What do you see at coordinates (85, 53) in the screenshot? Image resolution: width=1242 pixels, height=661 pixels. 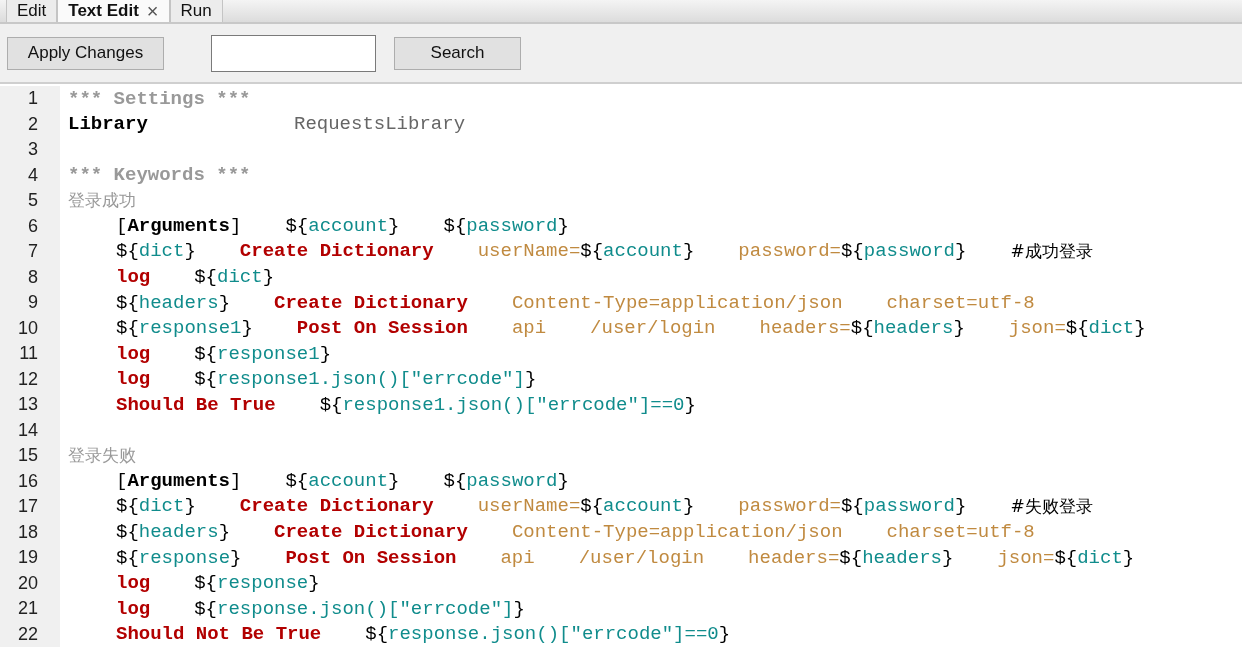 I see `apply-changes-button: Apply Changes` at bounding box center [85, 53].